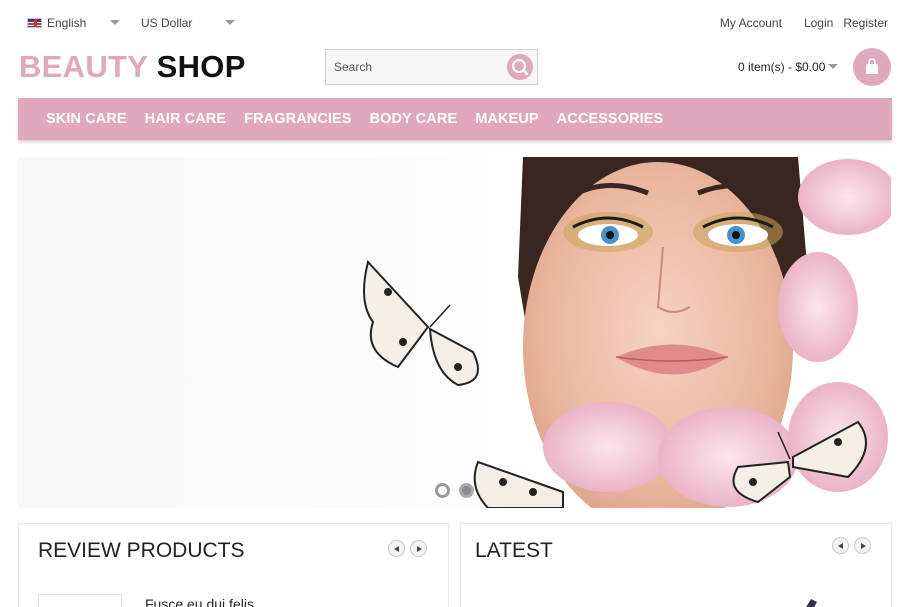  What do you see at coordinates (201, 66) in the screenshot?
I see `logo-word-shop: SHOP` at bounding box center [201, 66].